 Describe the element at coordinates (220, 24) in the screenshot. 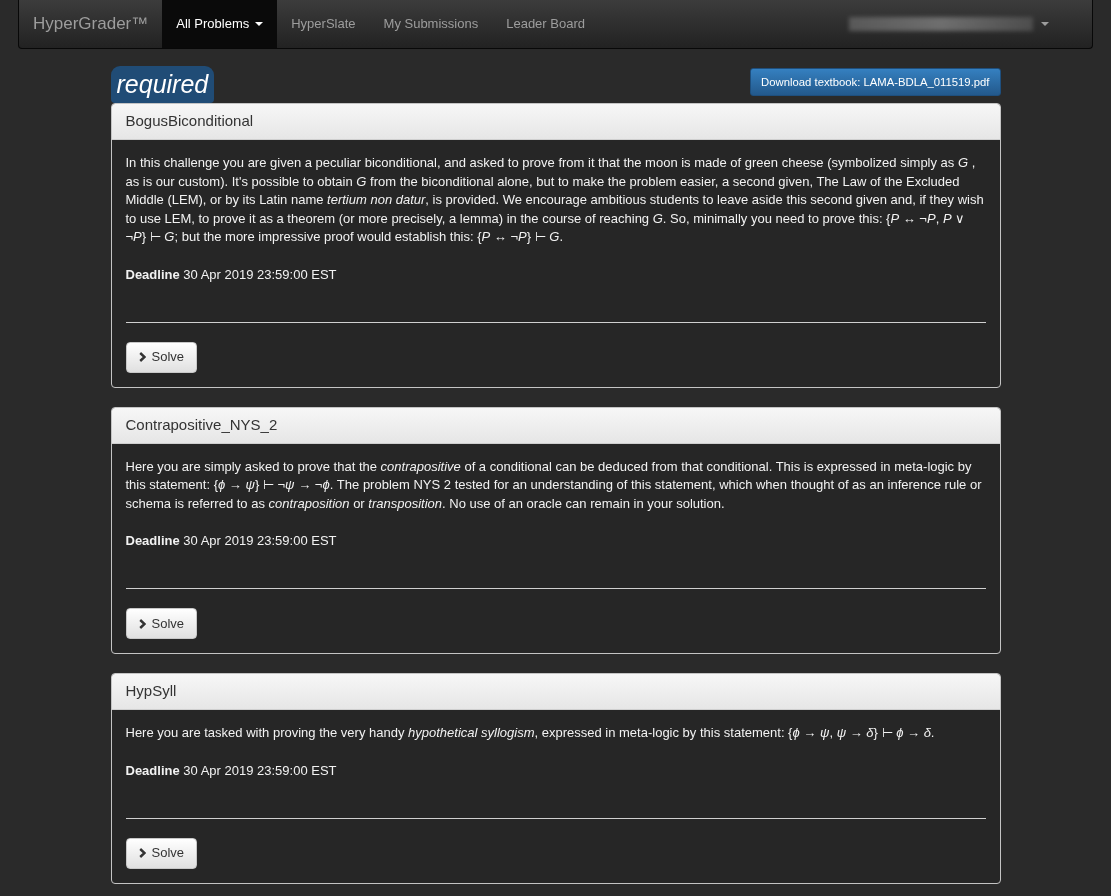

I see `nav-tab: All Problems` at that location.